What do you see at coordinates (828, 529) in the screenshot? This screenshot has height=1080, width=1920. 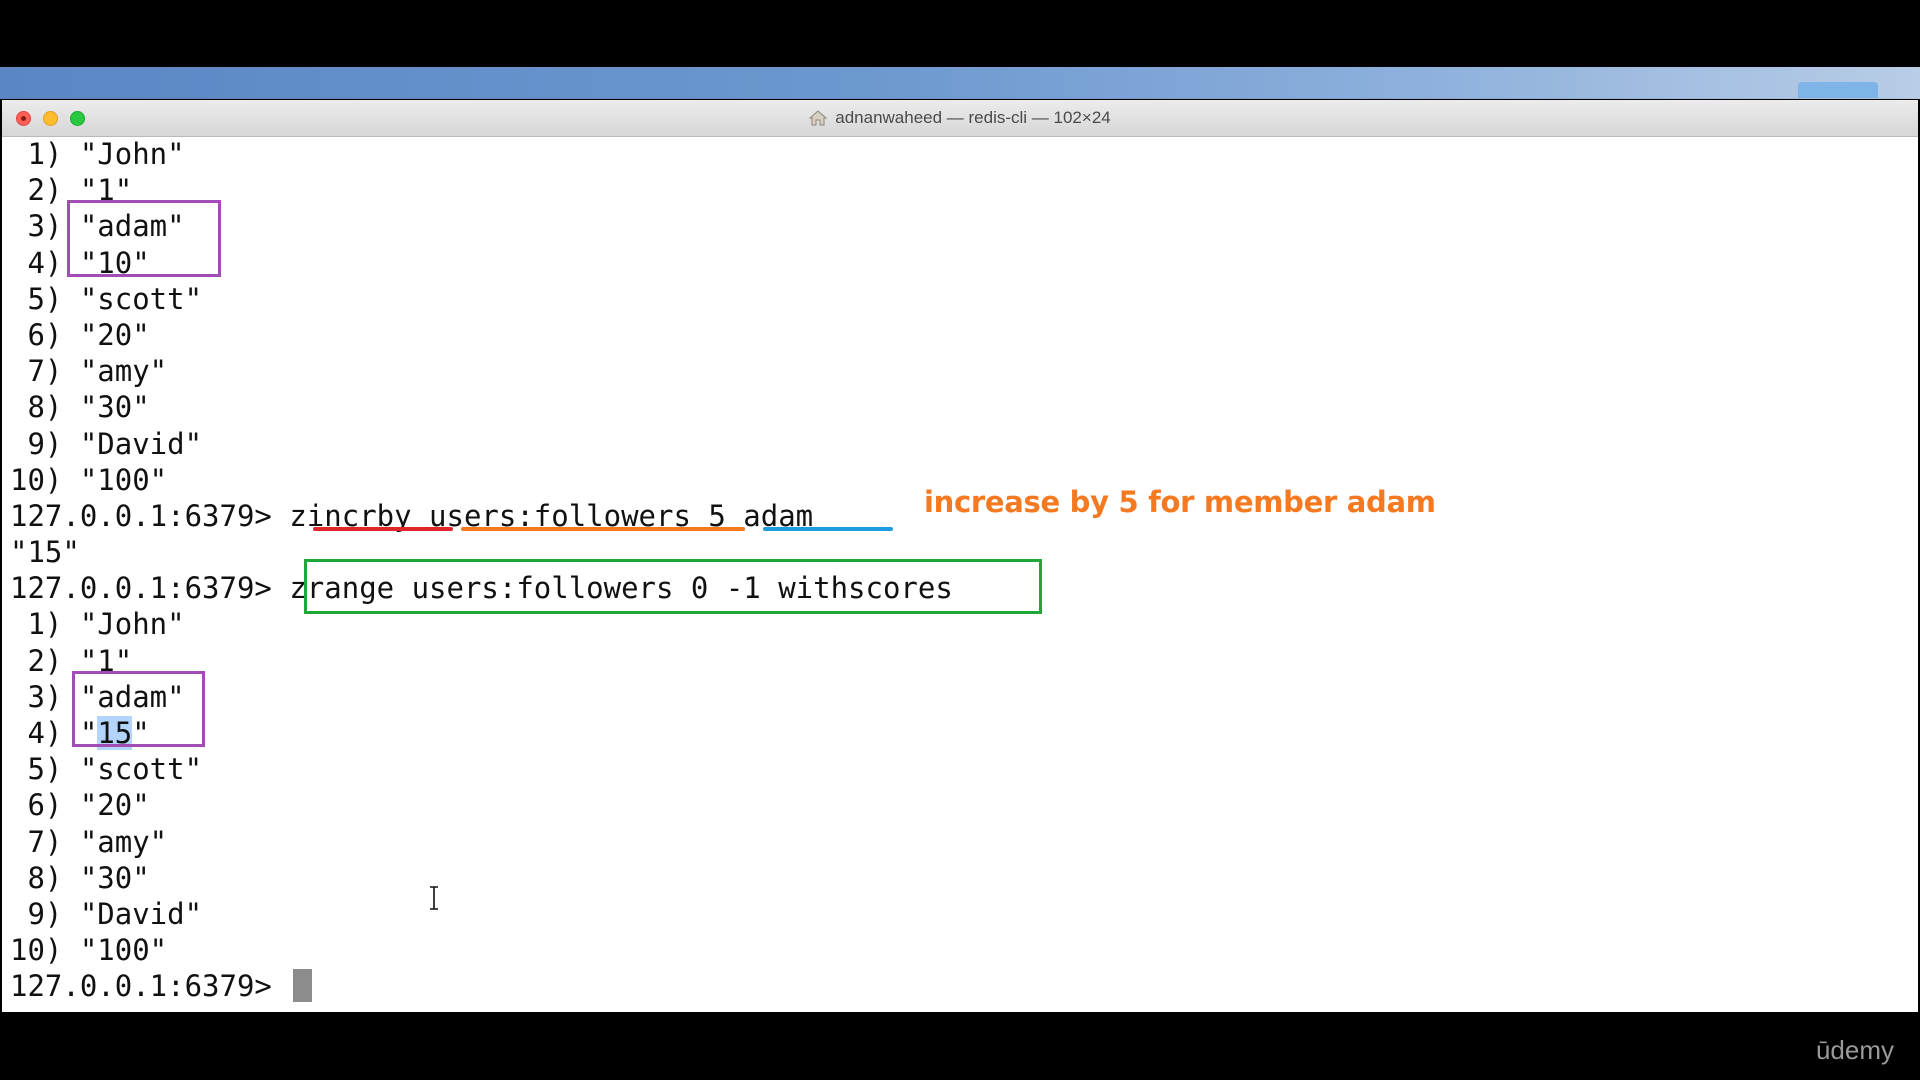 I see `underline-args` at bounding box center [828, 529].